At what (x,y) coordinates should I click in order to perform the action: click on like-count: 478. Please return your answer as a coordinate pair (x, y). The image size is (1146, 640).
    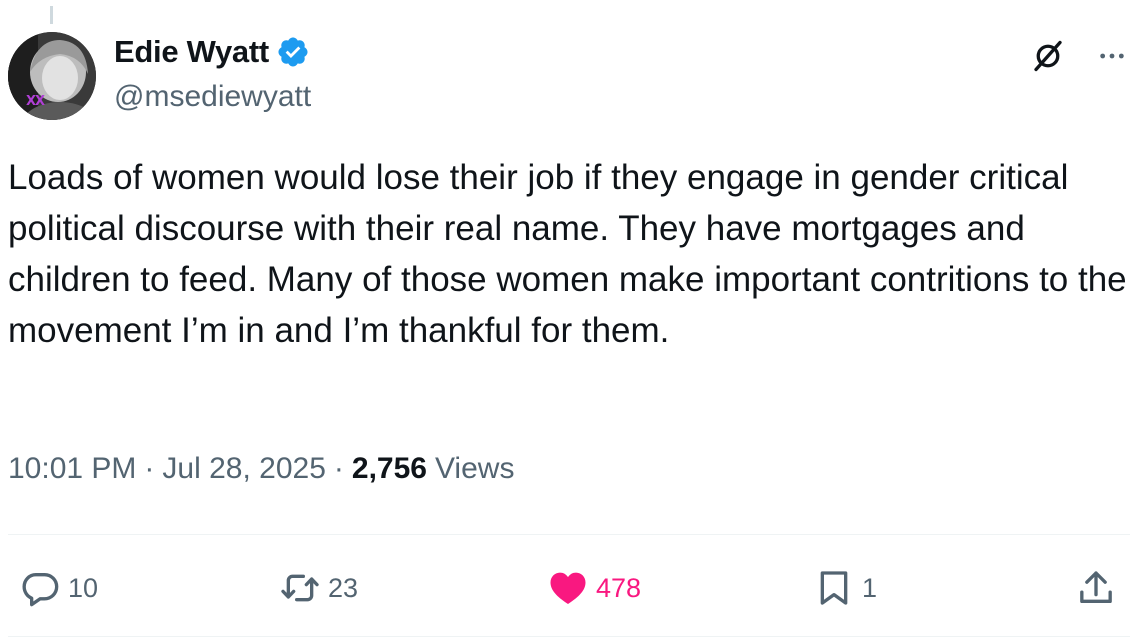
    Looking at the image, I should click on (619, 587).